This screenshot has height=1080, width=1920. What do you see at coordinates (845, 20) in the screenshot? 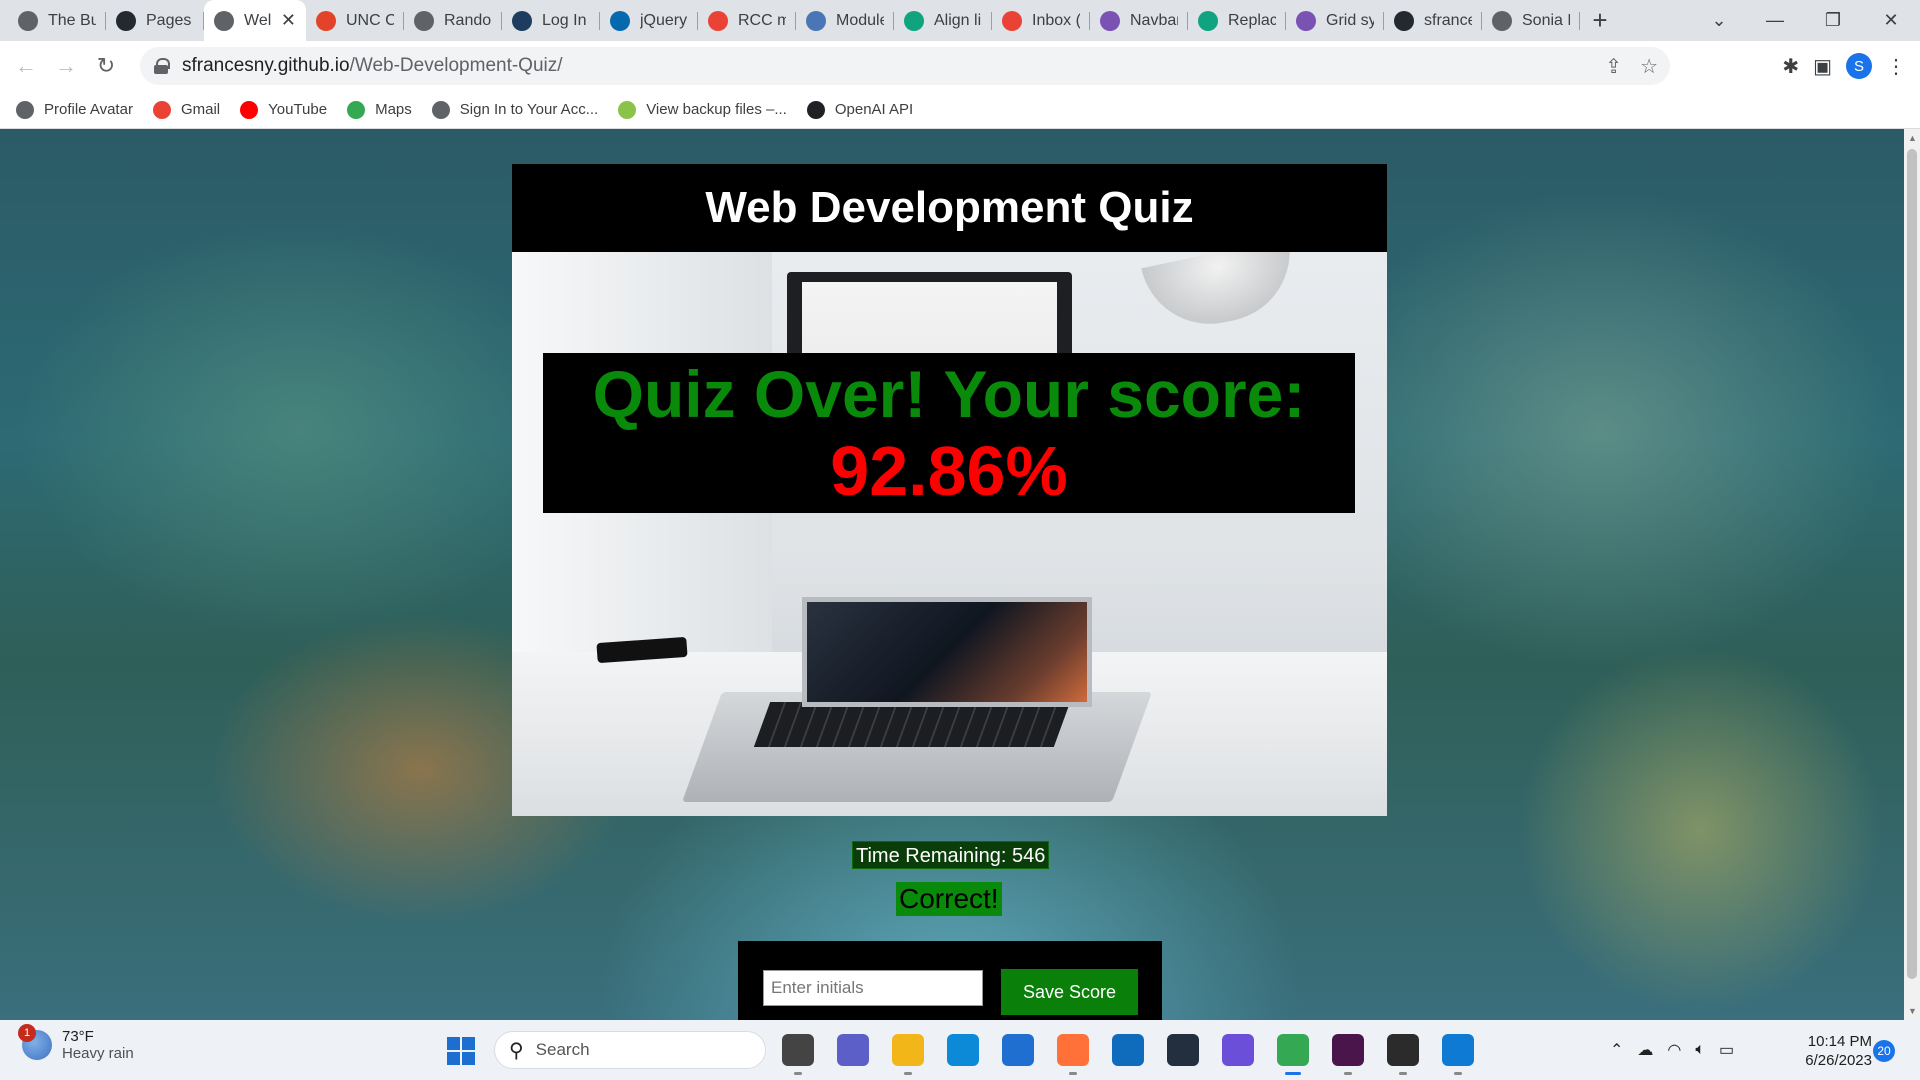
I see `tab-9: Module` at bounding box center [845, 20].